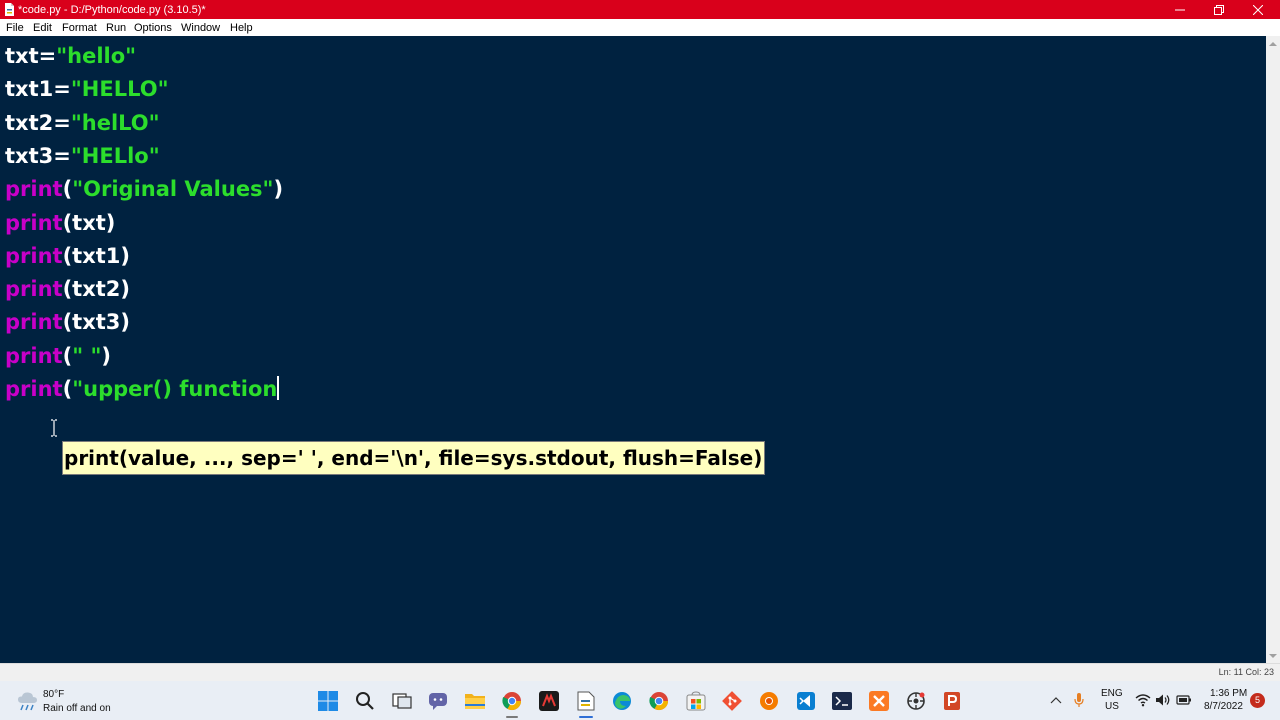 This screenshot has width=1280, height=720. I want to click on close-button, so click(1258, 9).